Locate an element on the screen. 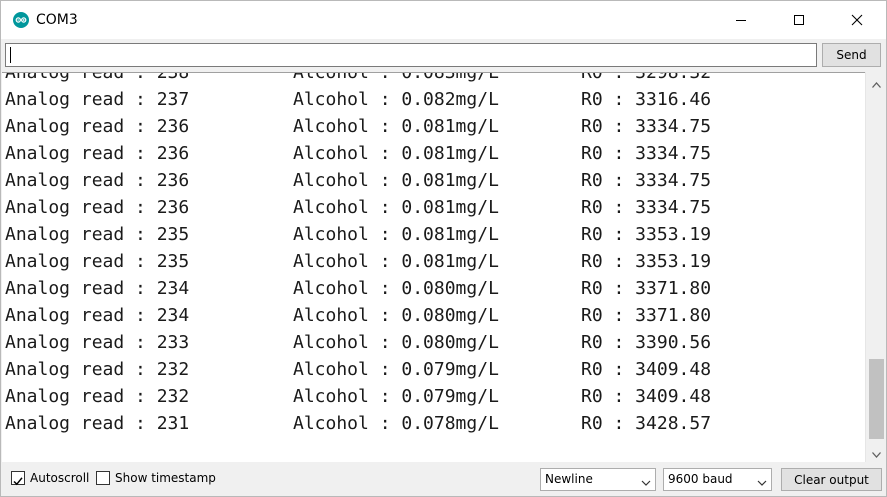  alcohol-text: Alcohol : 0.082mg/L is located at coordinates (396, 99).